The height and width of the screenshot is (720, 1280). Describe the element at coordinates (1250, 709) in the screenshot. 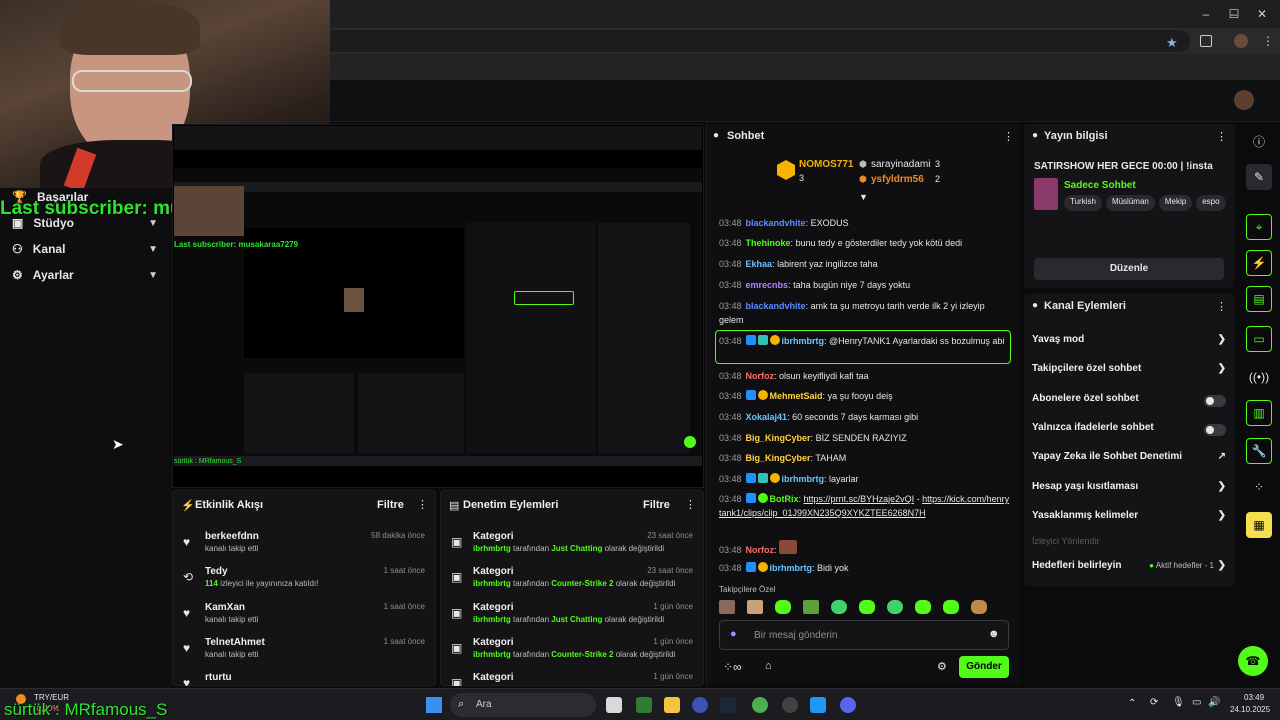

I see `clock-date: 24.10.2025` at that location.